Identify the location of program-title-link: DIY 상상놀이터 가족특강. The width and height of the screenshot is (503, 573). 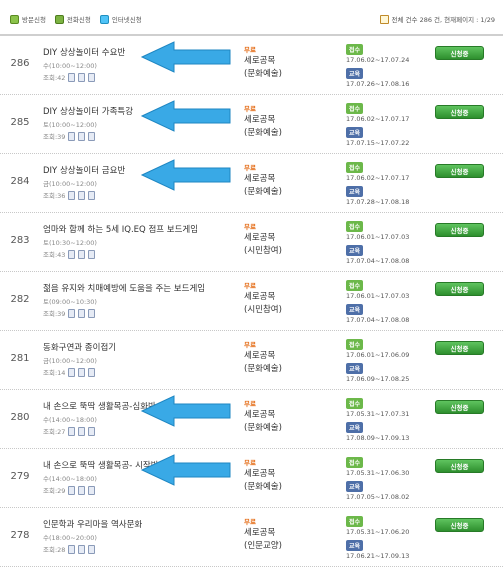
(88, 111).